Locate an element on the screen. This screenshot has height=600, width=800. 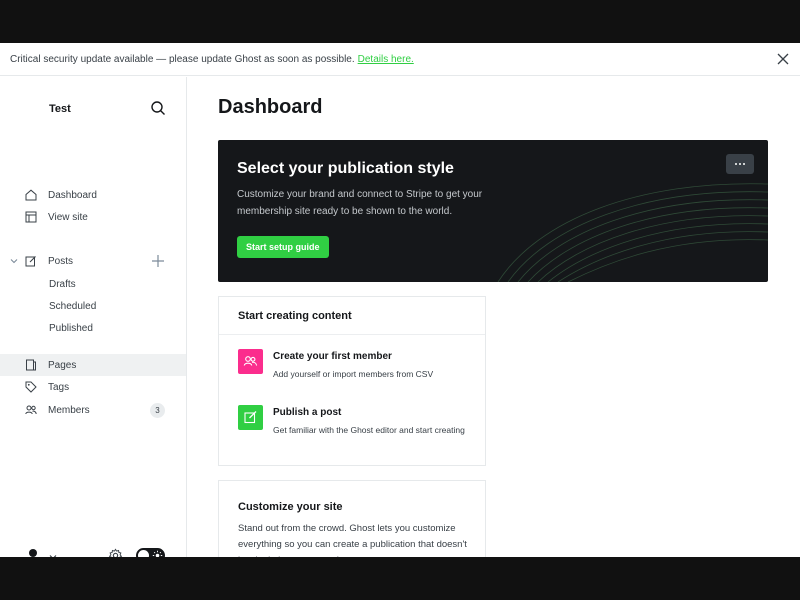
more-options-button is located at coordinates (740, 164).